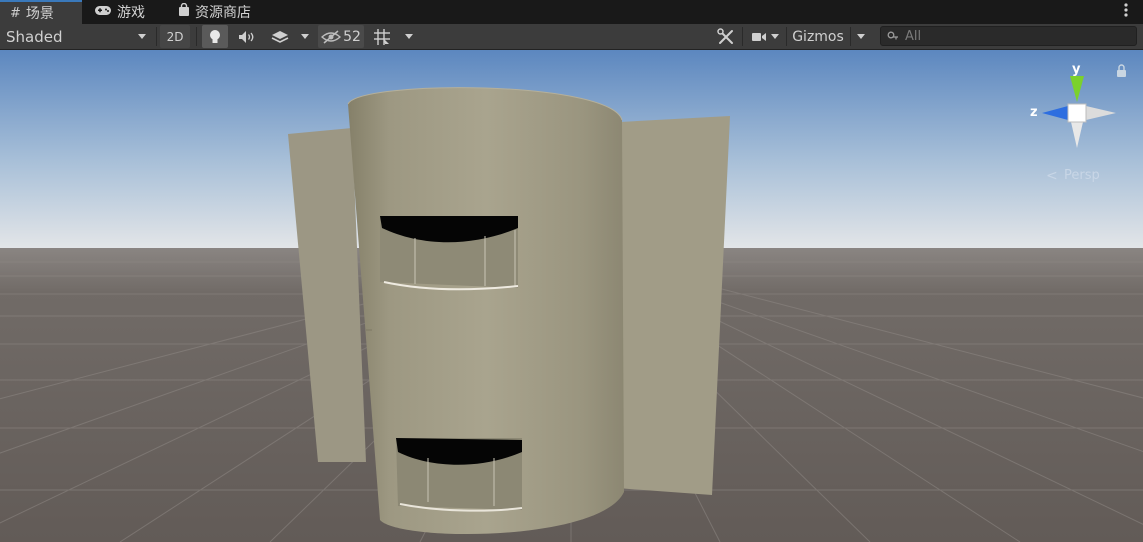 This screenshot has height=542, width=1143. I want to click on gizmos-dropdown, so click(861, 36).